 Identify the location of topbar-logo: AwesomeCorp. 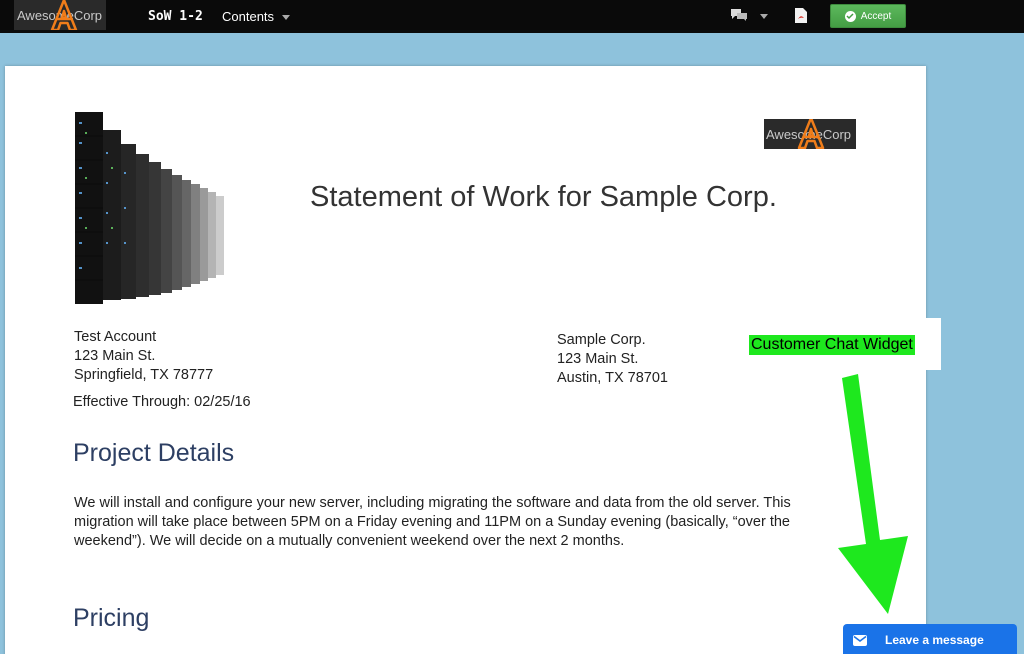
(60, 15).